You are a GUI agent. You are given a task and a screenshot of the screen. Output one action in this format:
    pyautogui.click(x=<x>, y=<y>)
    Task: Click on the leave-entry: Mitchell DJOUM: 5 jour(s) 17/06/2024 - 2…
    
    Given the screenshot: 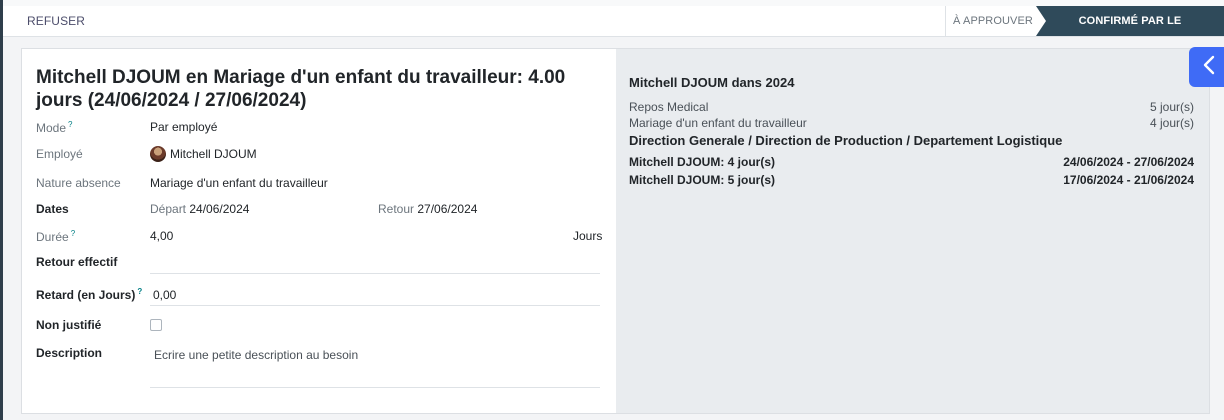 What is the action you would take?
    pyautogui.click(x=911, y=180)
    